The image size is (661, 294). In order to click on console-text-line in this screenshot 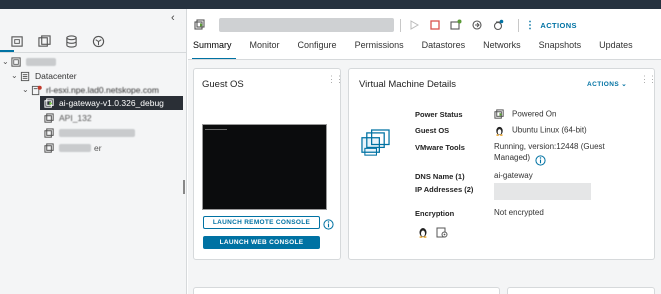, I will do `click(216, 129)`.